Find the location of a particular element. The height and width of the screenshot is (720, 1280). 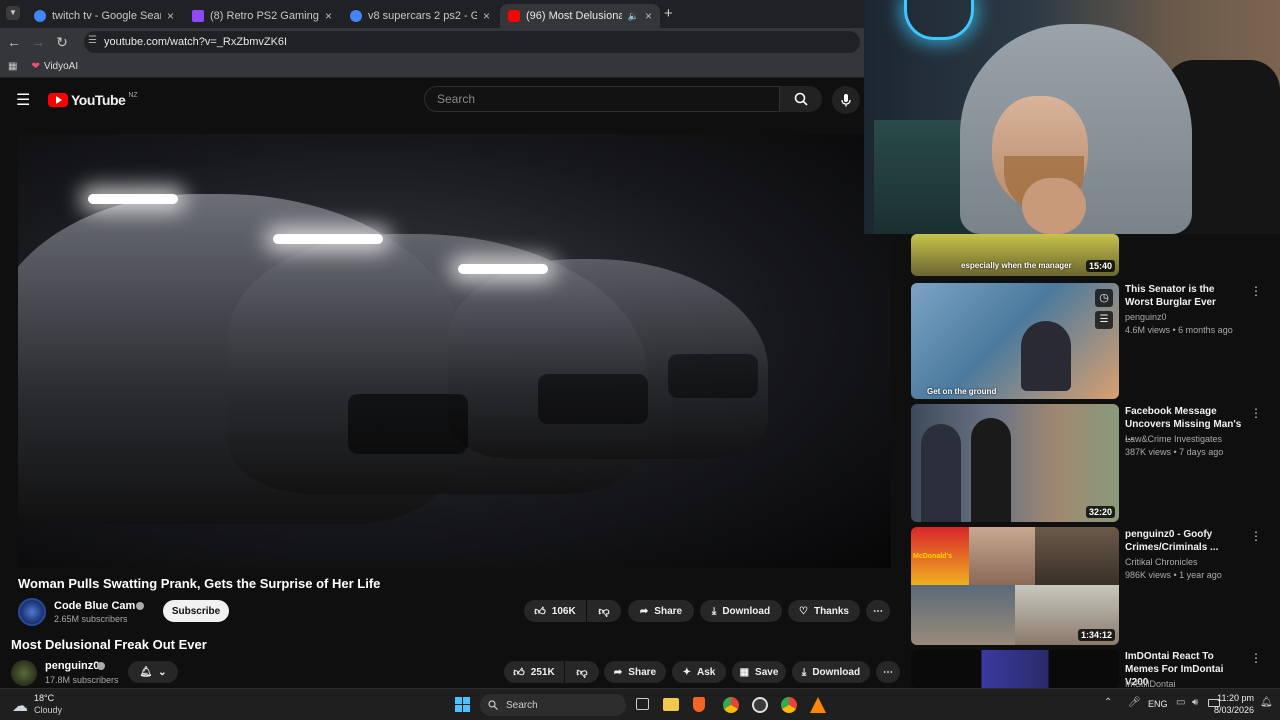

watch-later-icon: ◷ is located at coordinates (1104, 298).